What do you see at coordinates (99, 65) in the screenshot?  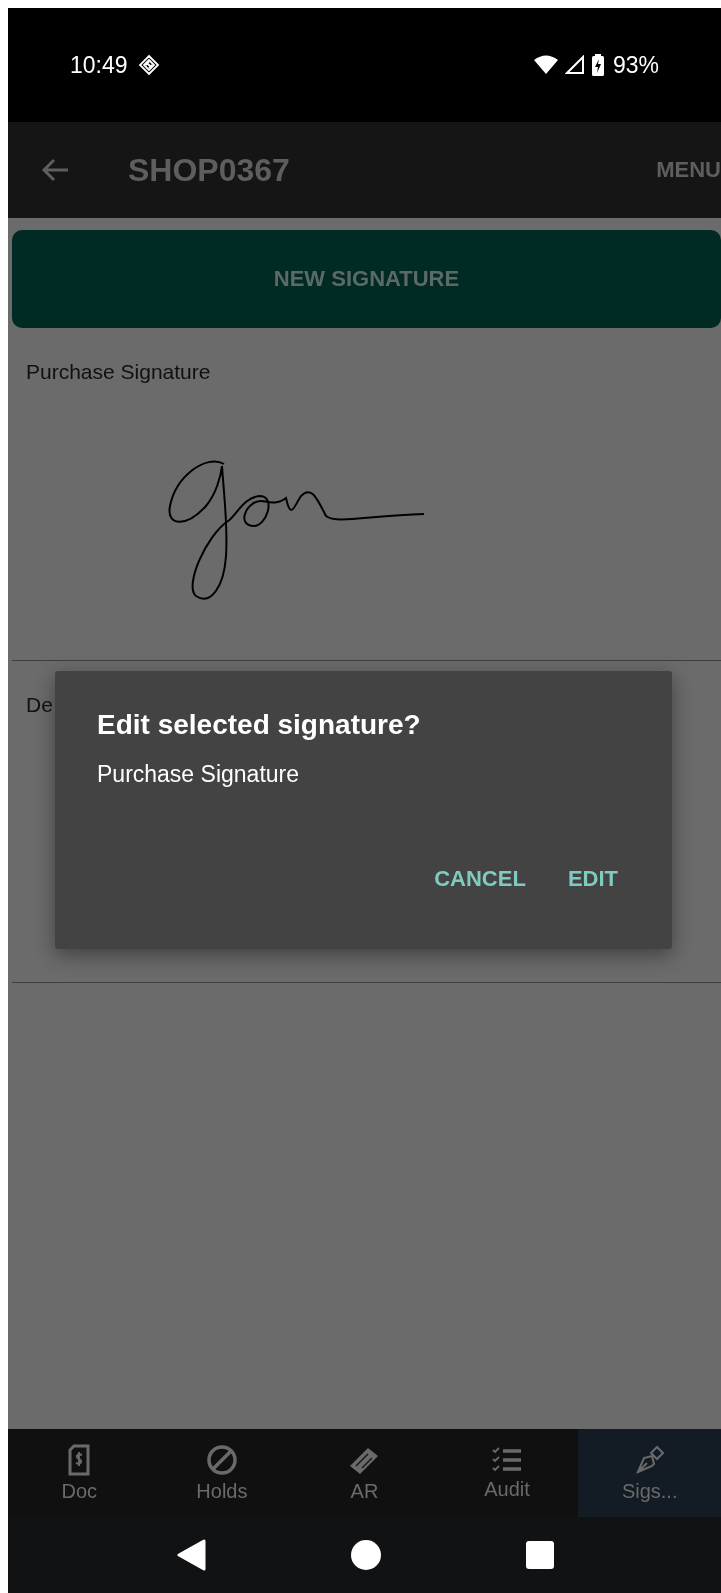 I see `status-time: 10:49` at bounding box center [99, 65].